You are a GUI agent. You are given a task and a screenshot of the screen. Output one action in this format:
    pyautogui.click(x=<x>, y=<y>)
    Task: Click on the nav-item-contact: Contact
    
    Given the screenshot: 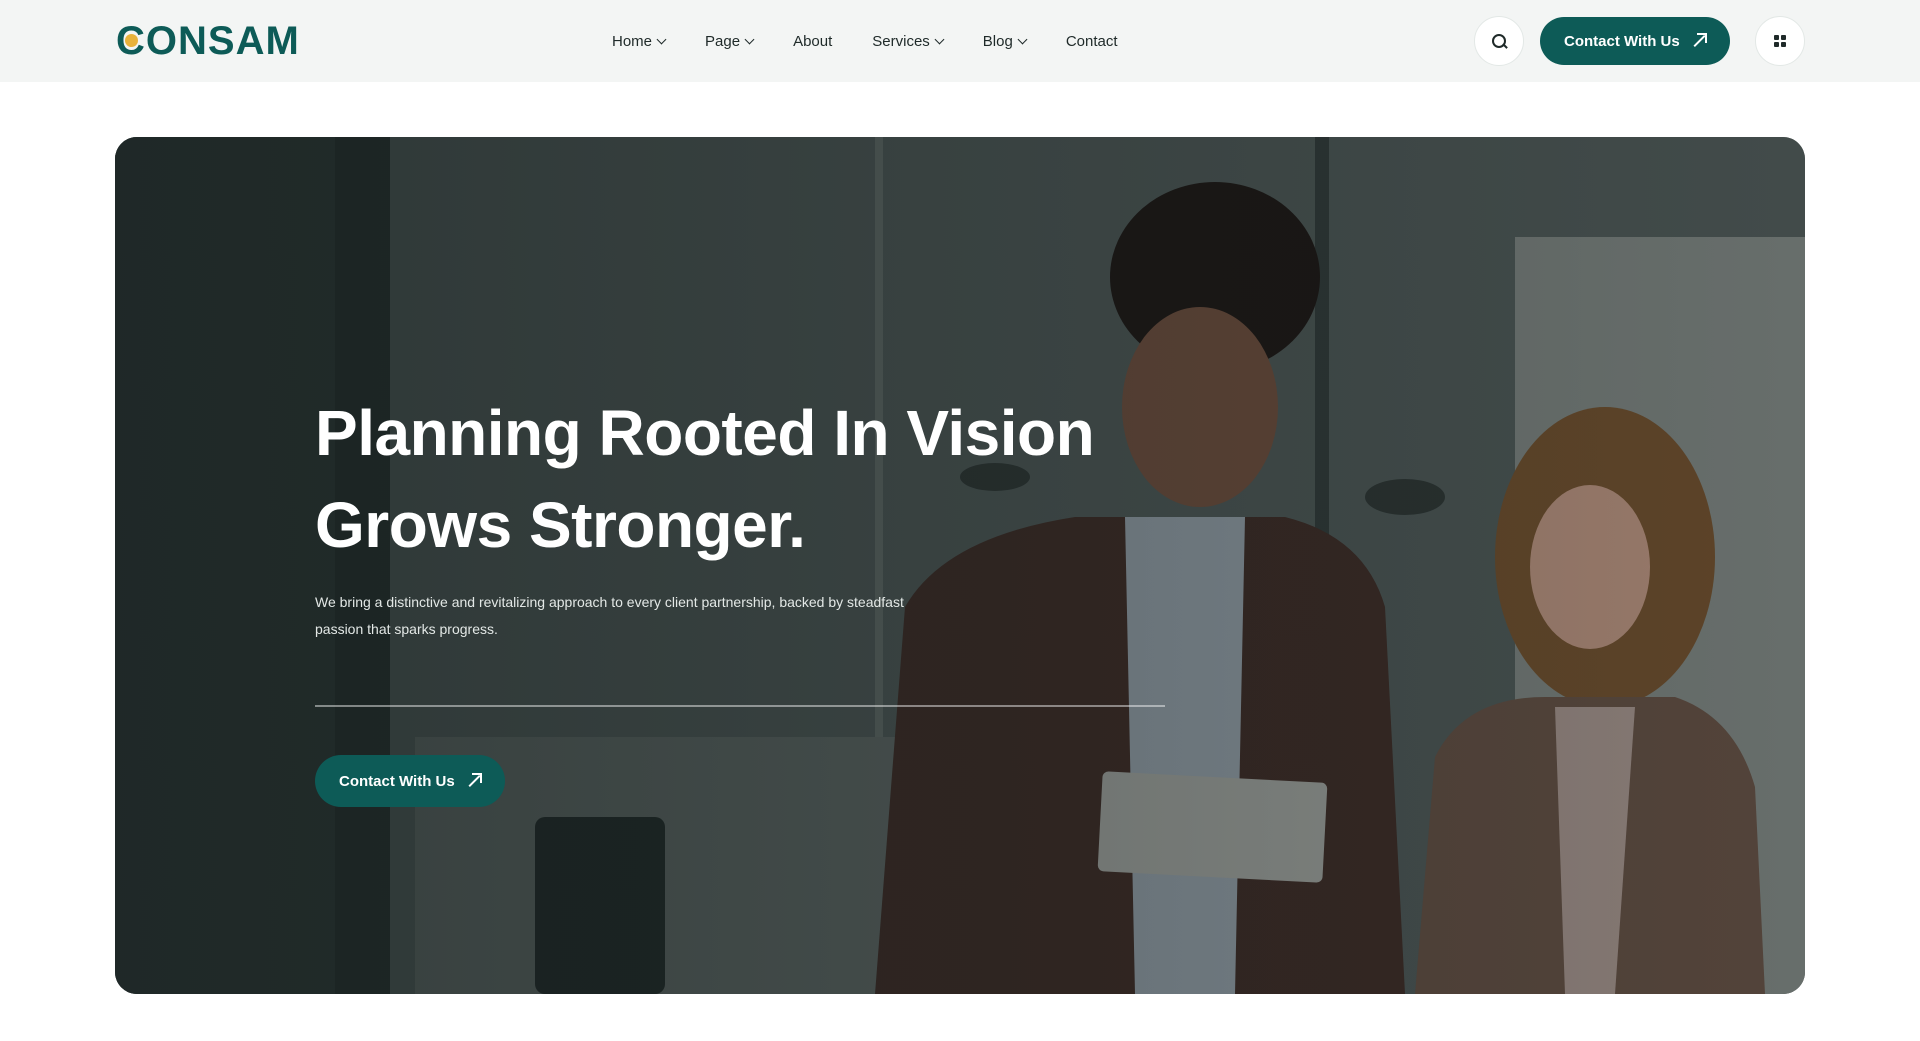 What is the action you would take?
    pyautogui.click(x=1092, y=41)
    